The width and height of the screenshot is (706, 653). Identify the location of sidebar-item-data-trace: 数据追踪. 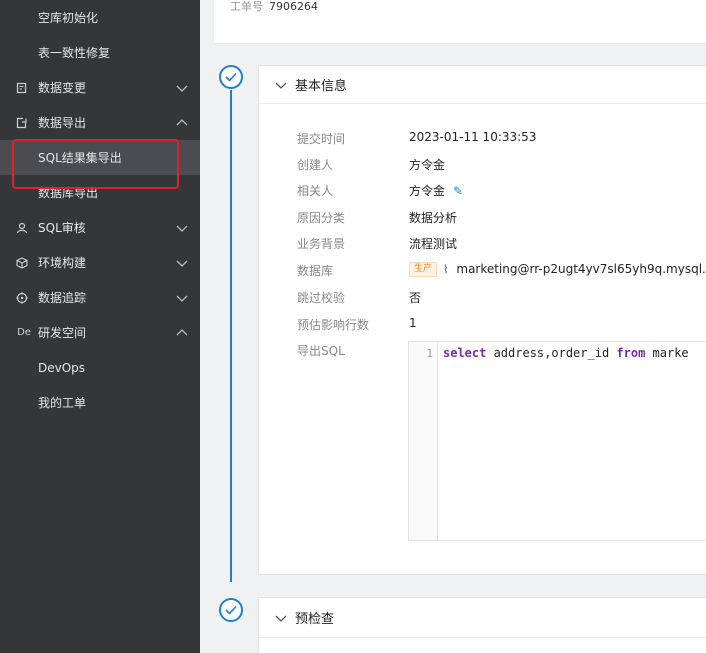
(100, 297).